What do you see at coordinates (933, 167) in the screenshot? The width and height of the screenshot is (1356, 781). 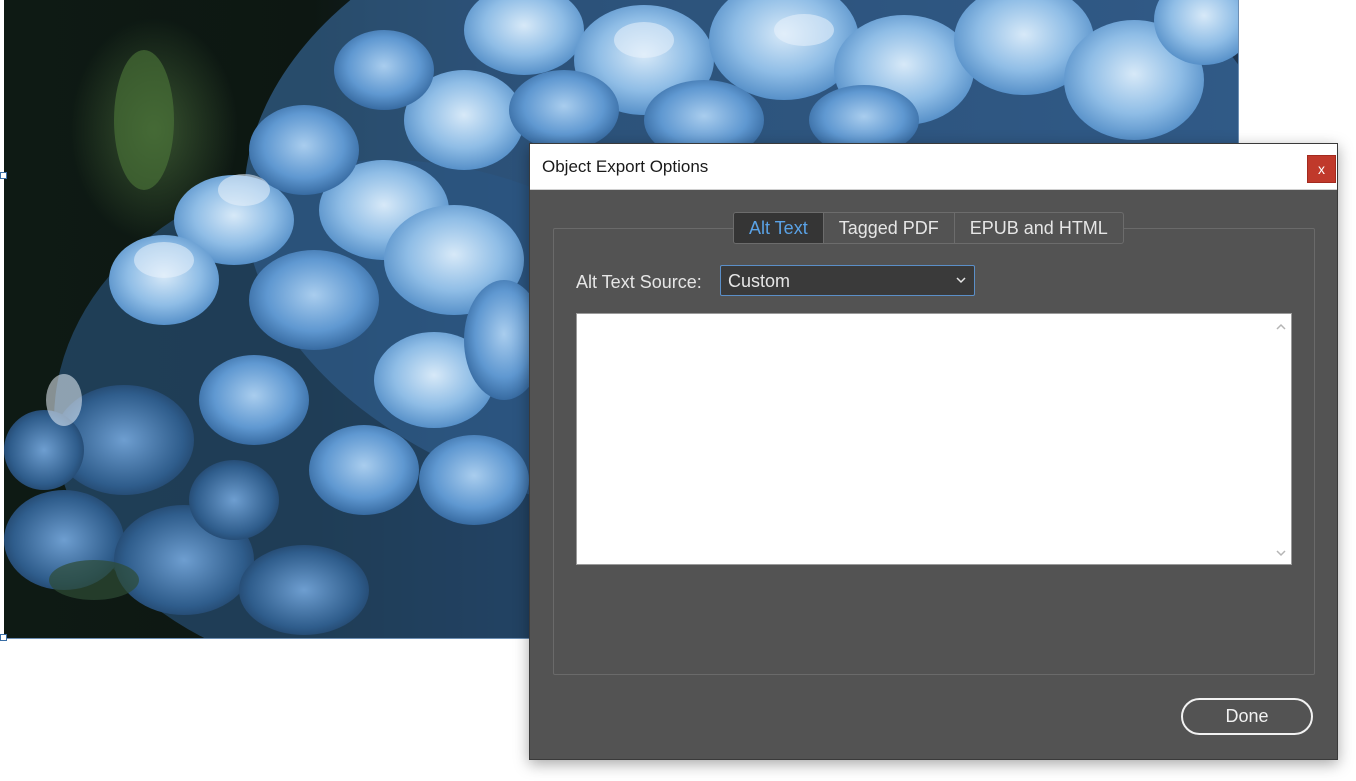 I see `dialog-titlebar: Object Export Options x` at bounding box center [933, 167].